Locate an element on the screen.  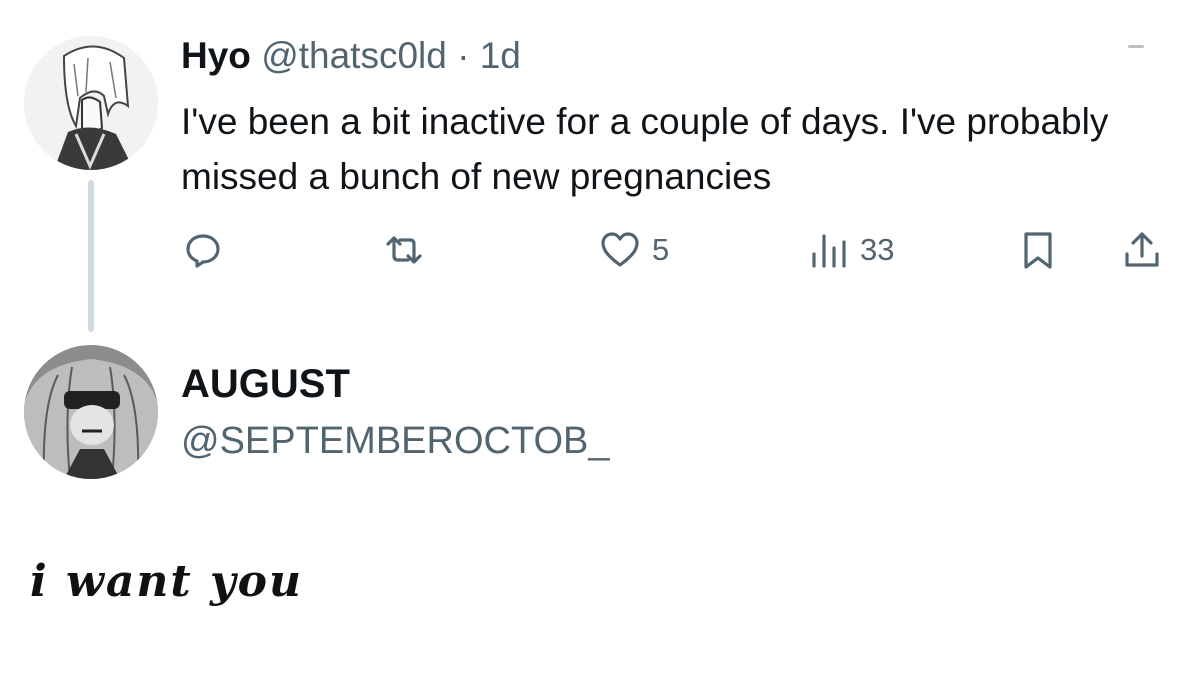
retweet-icon is located at coordinates (404, 250).